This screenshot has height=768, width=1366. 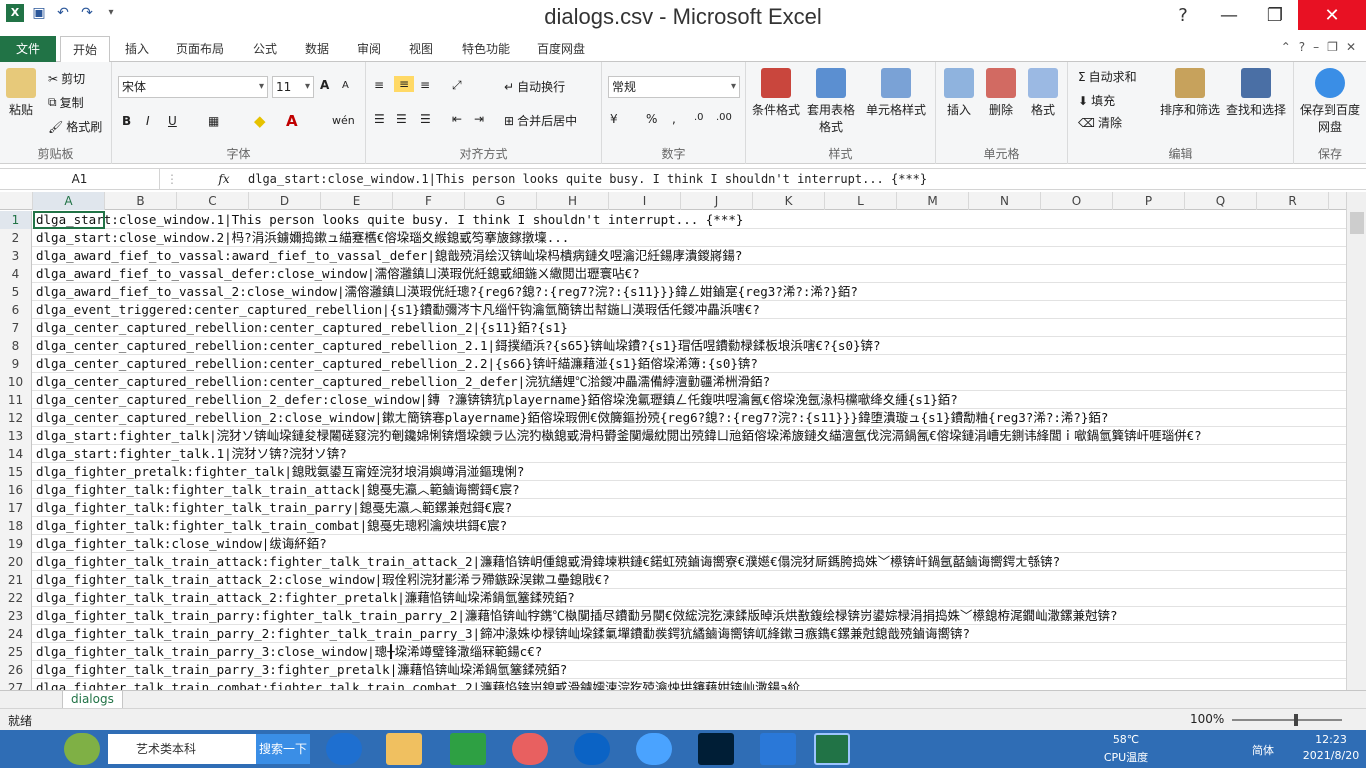 I want to click on zoom-level: 100%, so click(x=1207, y=719).